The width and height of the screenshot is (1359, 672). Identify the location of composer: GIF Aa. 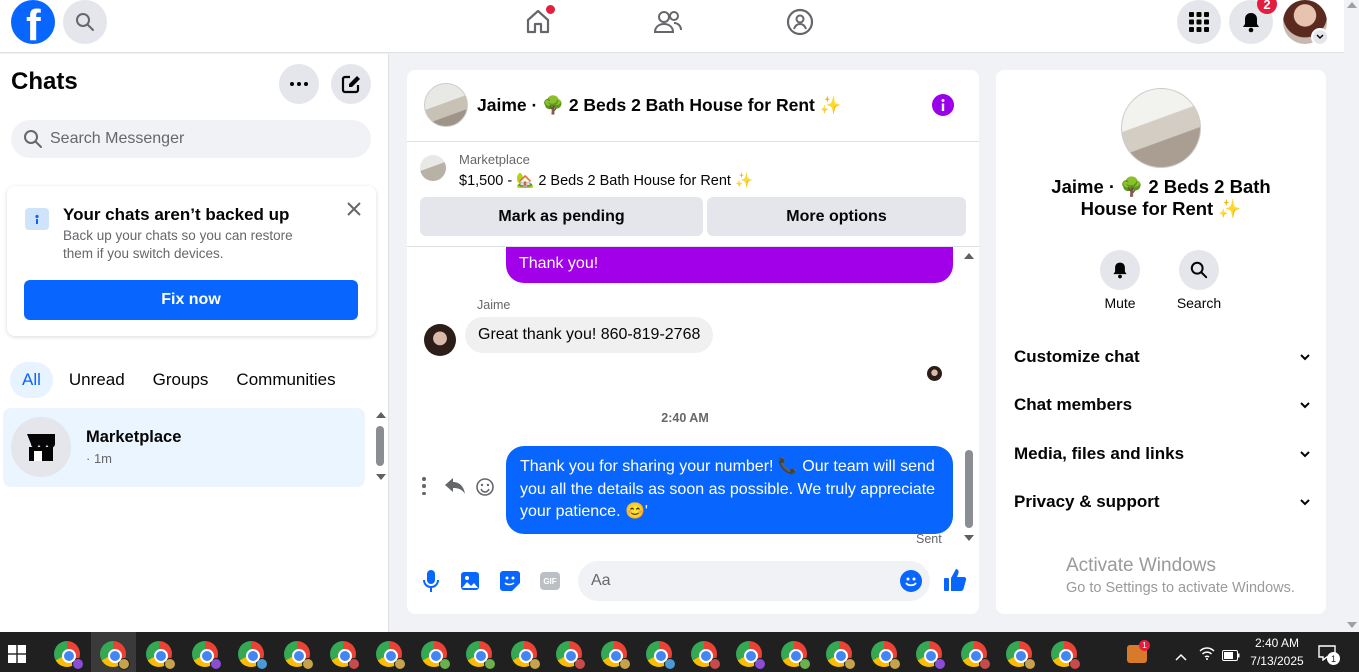
(693, 583).